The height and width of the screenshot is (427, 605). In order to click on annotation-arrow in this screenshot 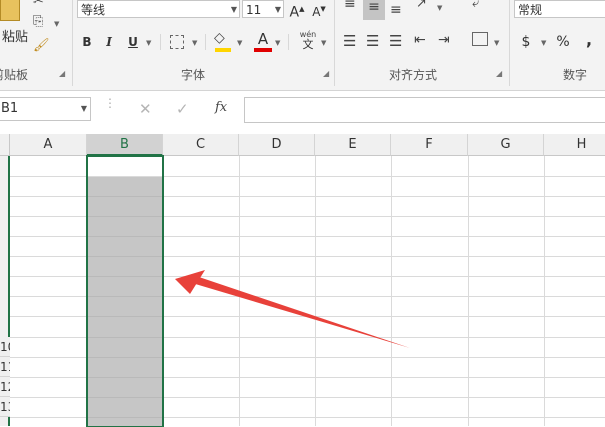, I will do `click(292, 309)`.